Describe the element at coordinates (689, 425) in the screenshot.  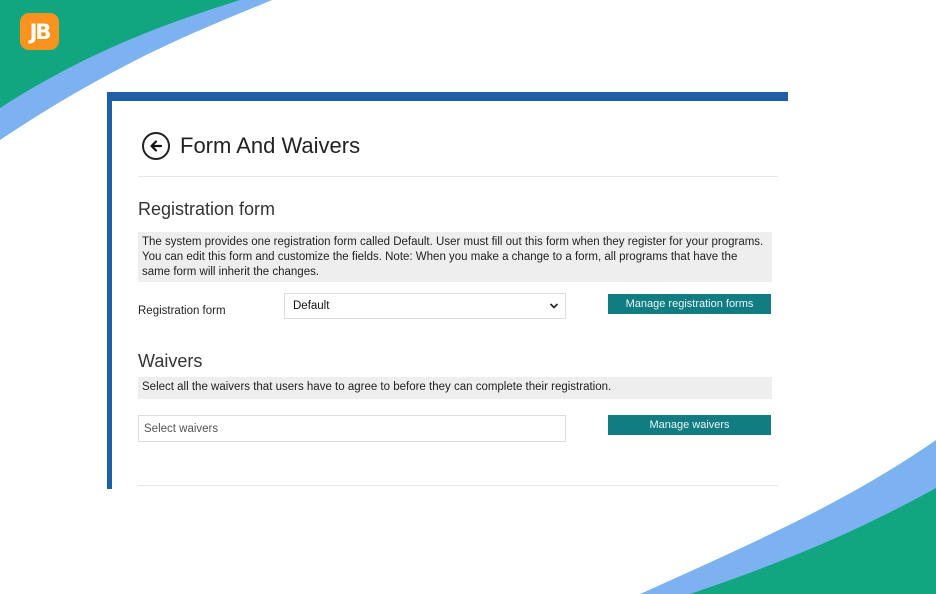
I see `manage-waivers-button: Manage waivers` at that location.